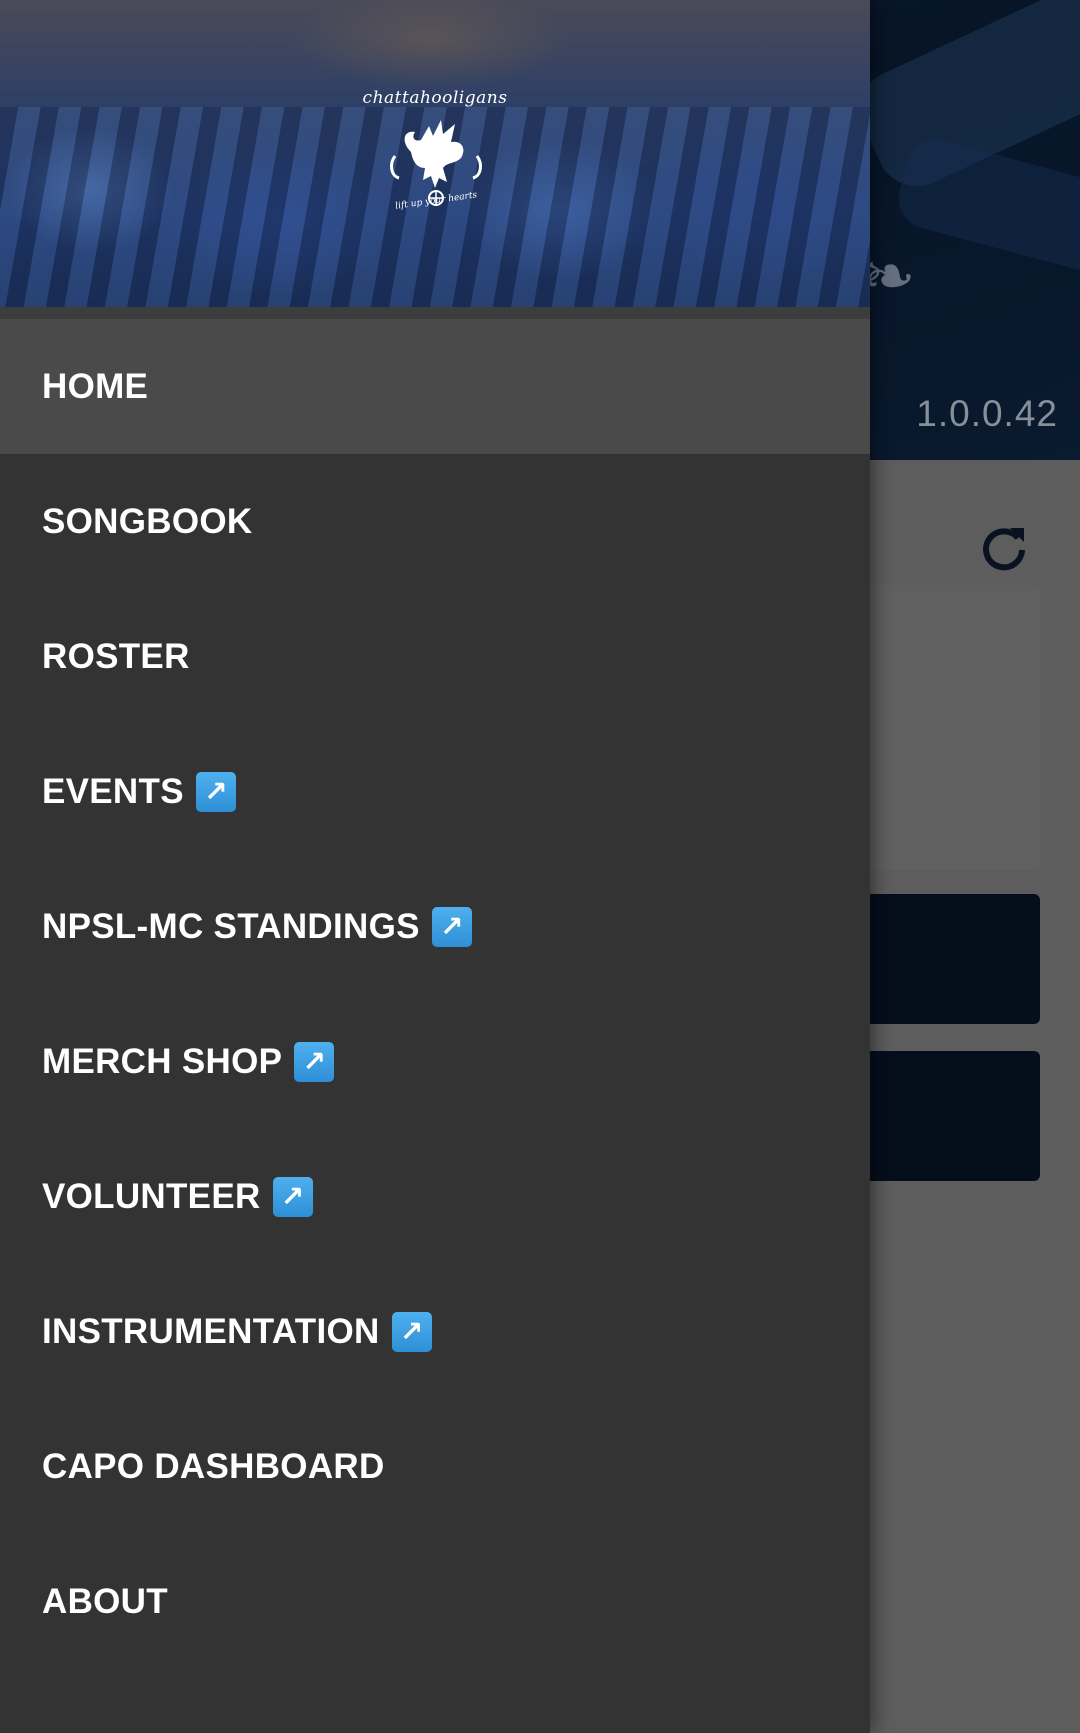 This screenshot has height=1733, width=1080. I want to click on menu-item-roster: ROSTER, so click(435, 656).